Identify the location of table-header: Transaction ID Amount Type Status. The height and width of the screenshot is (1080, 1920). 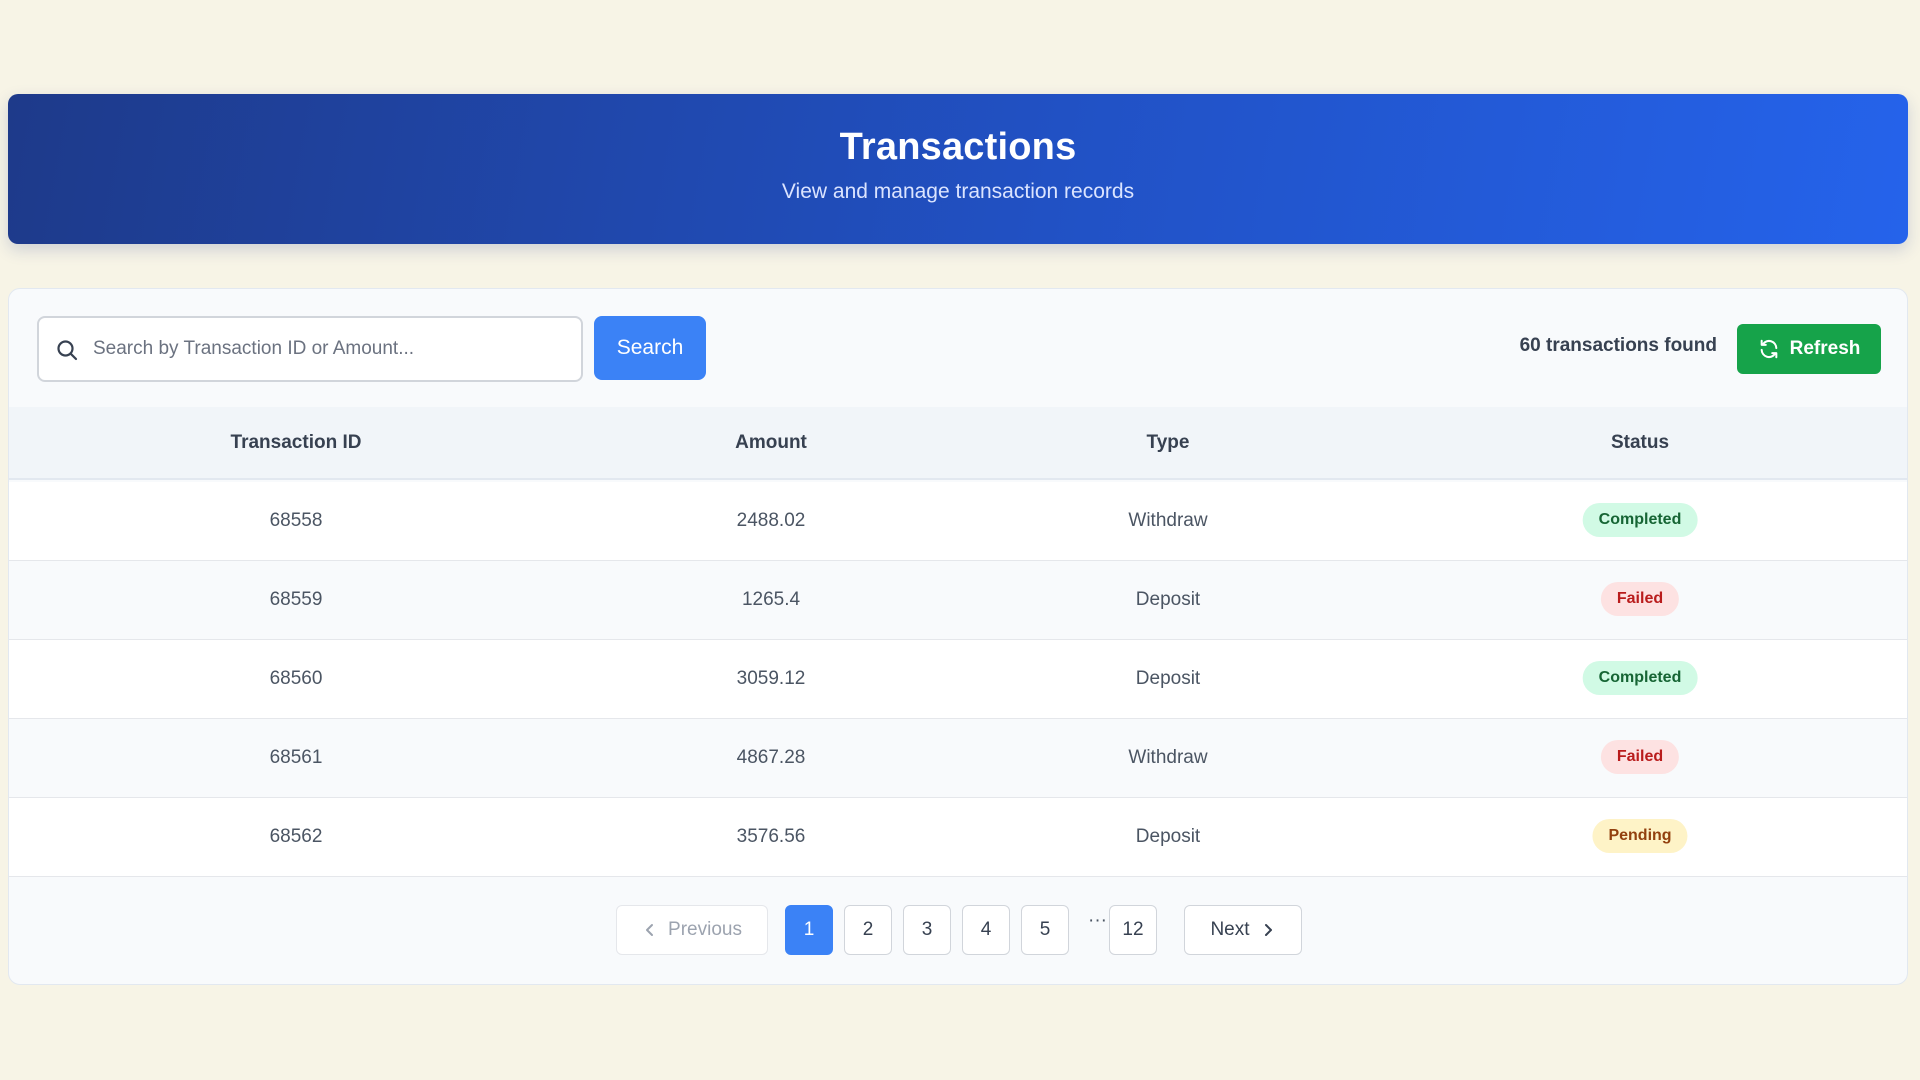
(958, 443).